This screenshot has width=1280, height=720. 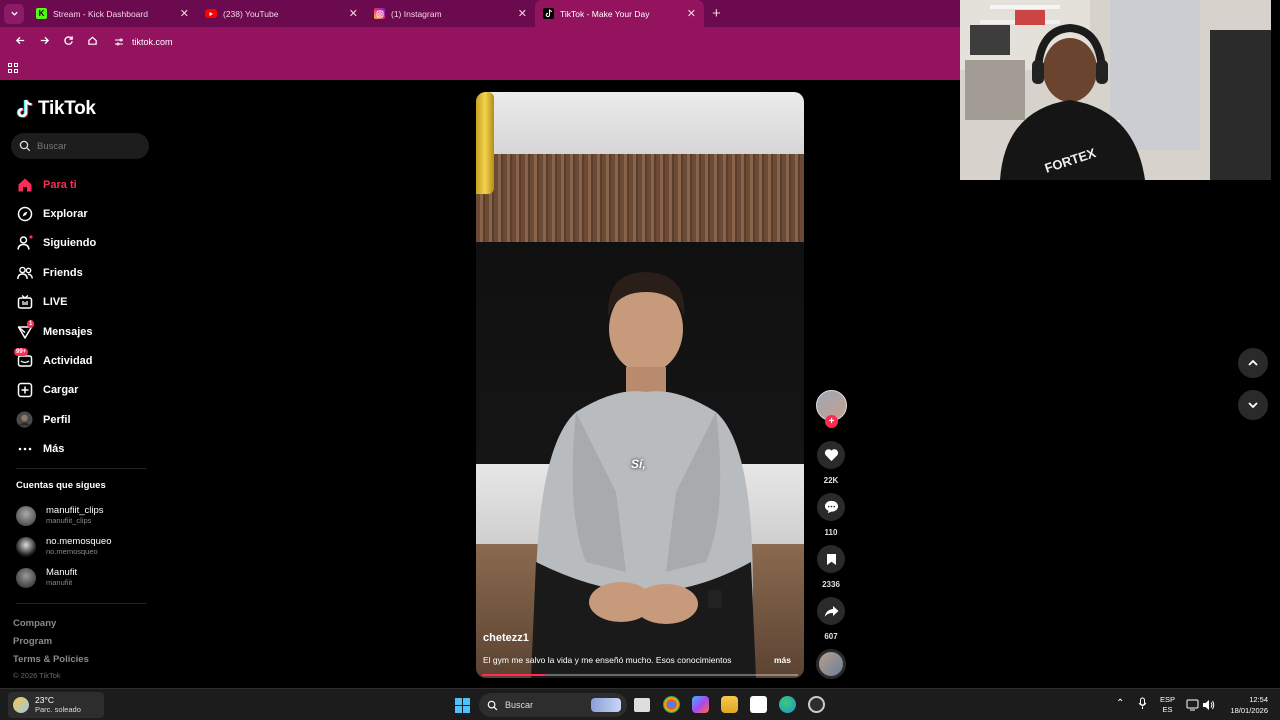 I want to click on following-account: no.memosqueo no.memosqueo, so click(x=86, y=546).